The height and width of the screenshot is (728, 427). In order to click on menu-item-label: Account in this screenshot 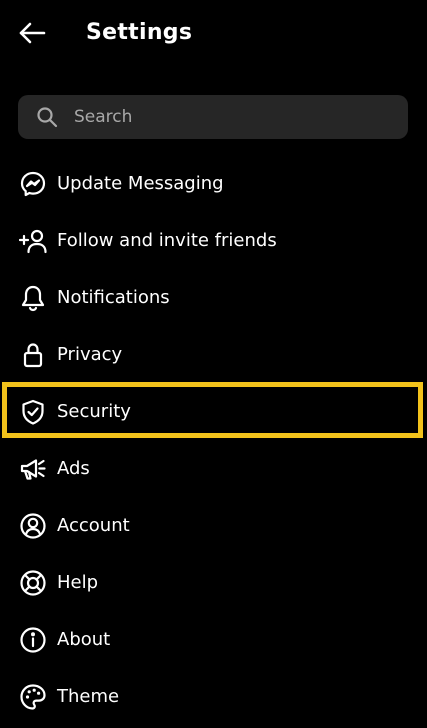, I will do `click(93, 525)`.